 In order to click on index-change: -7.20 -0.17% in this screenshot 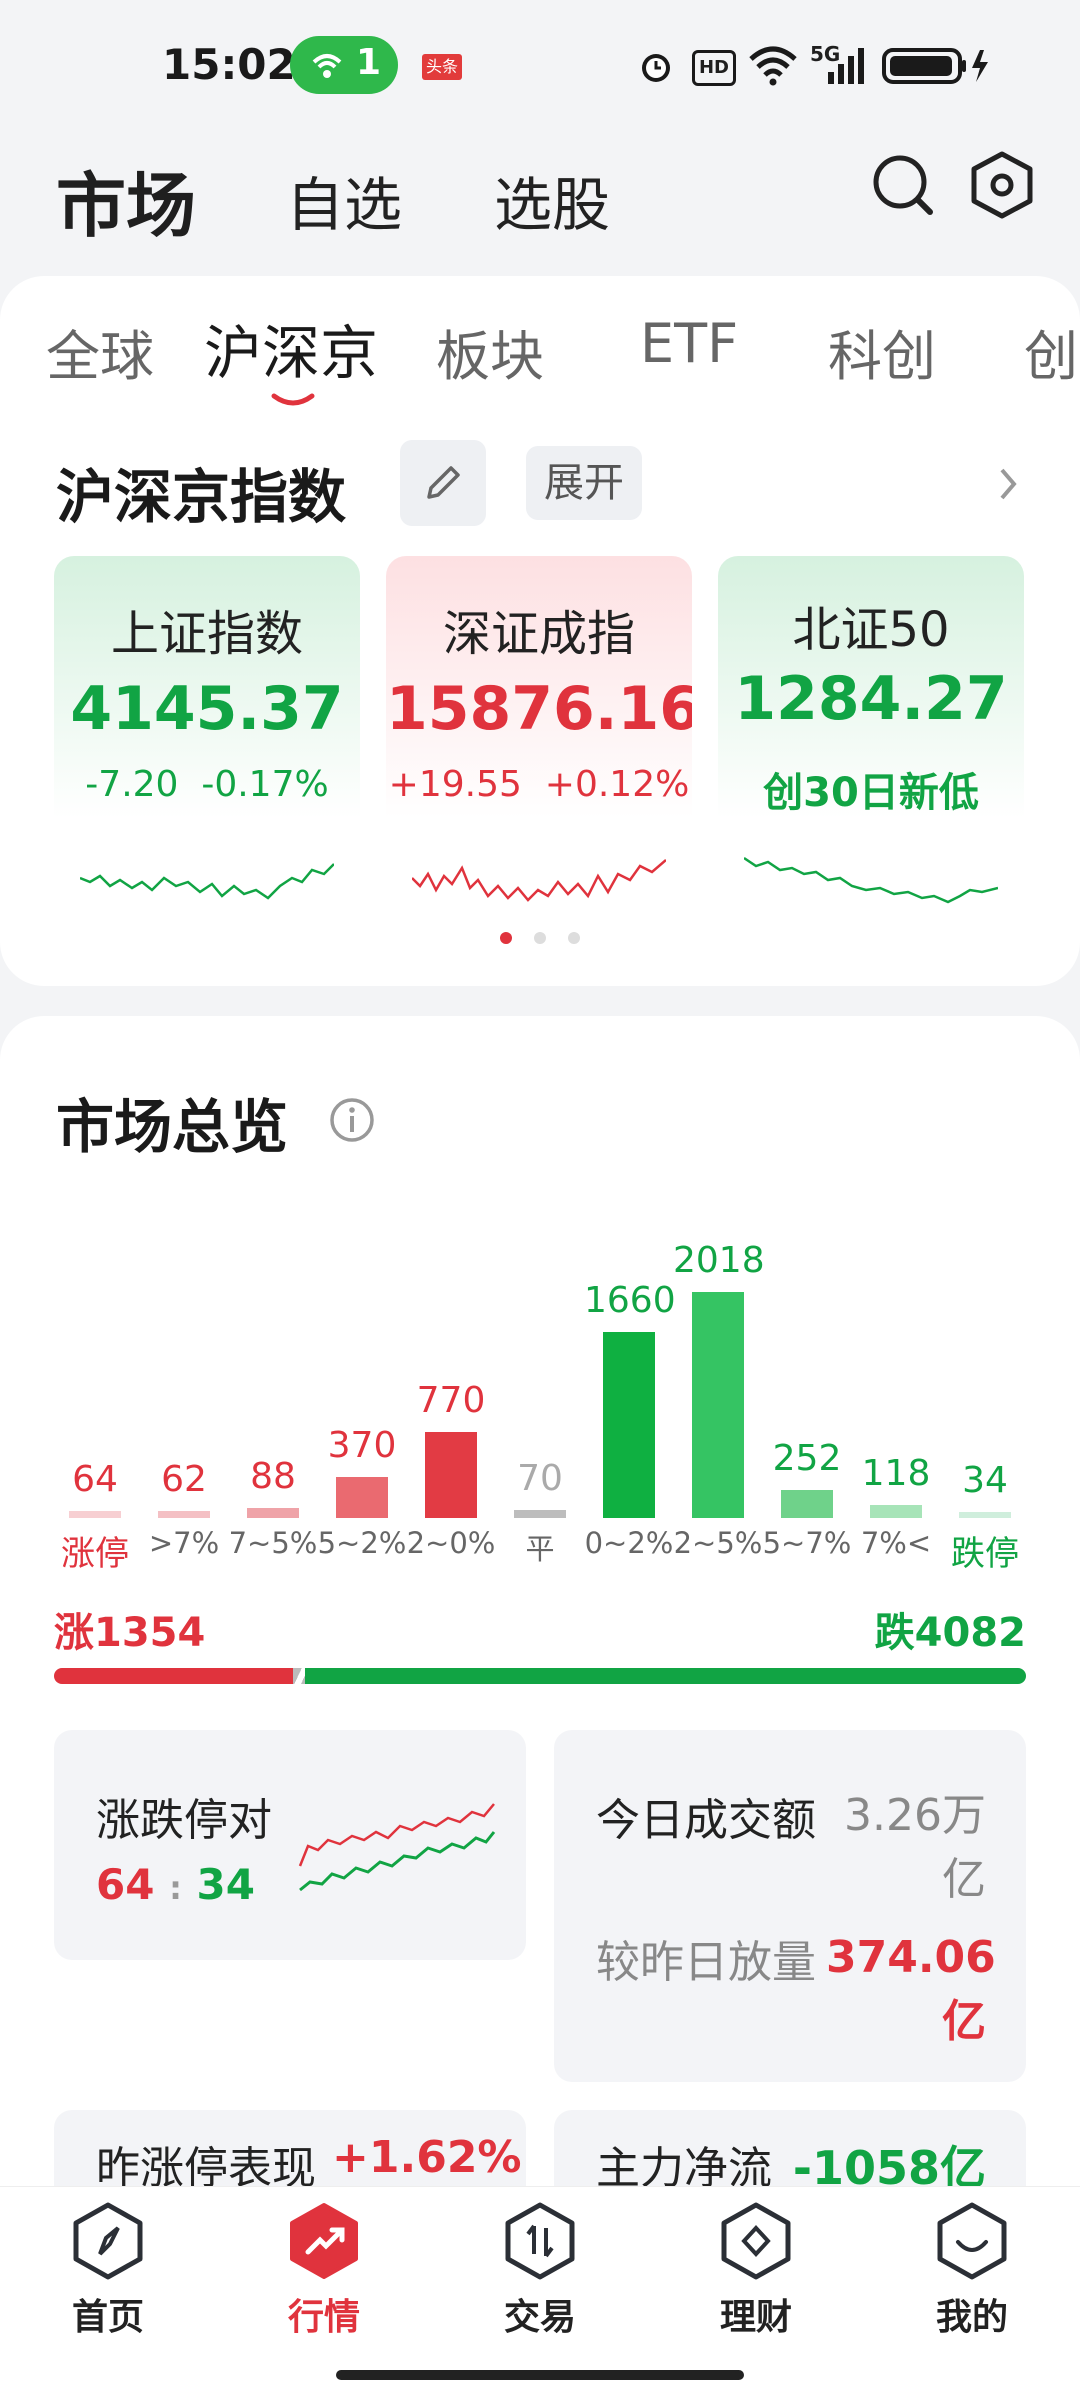, I will do `click(207, 784)`.